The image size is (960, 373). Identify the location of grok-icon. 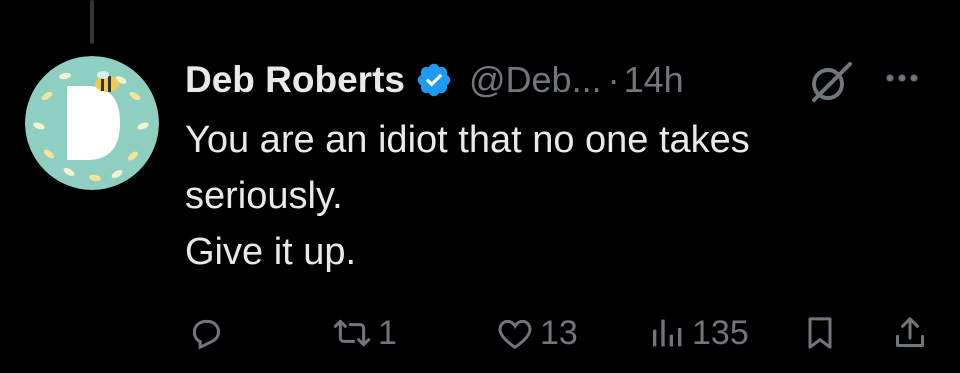
(828, 82).